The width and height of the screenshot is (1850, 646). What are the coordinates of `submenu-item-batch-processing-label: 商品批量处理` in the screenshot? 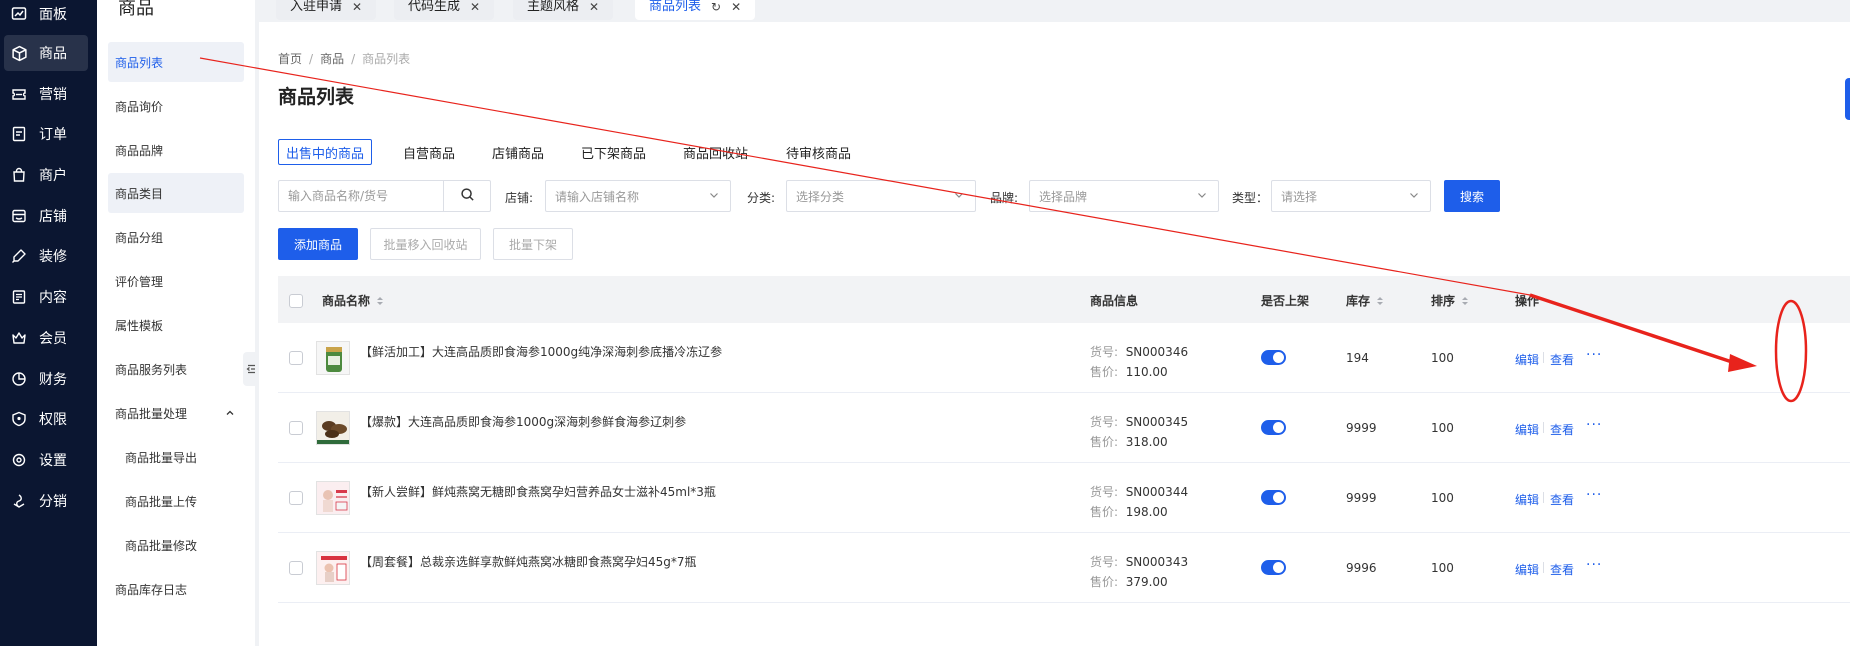 It's located at (151, 413).